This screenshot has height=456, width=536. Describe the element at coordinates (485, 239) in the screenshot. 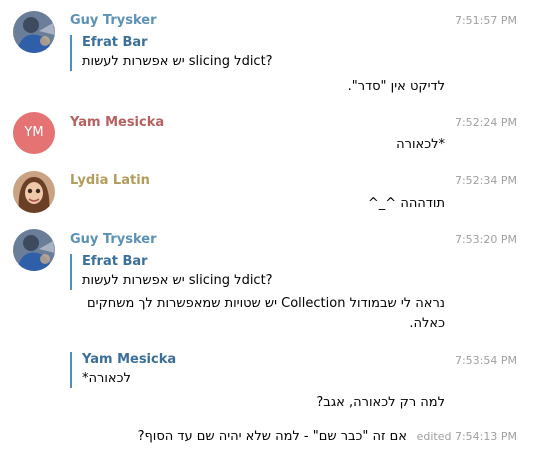

I see `message-timestamp: 7:53:20 PM` at that location.